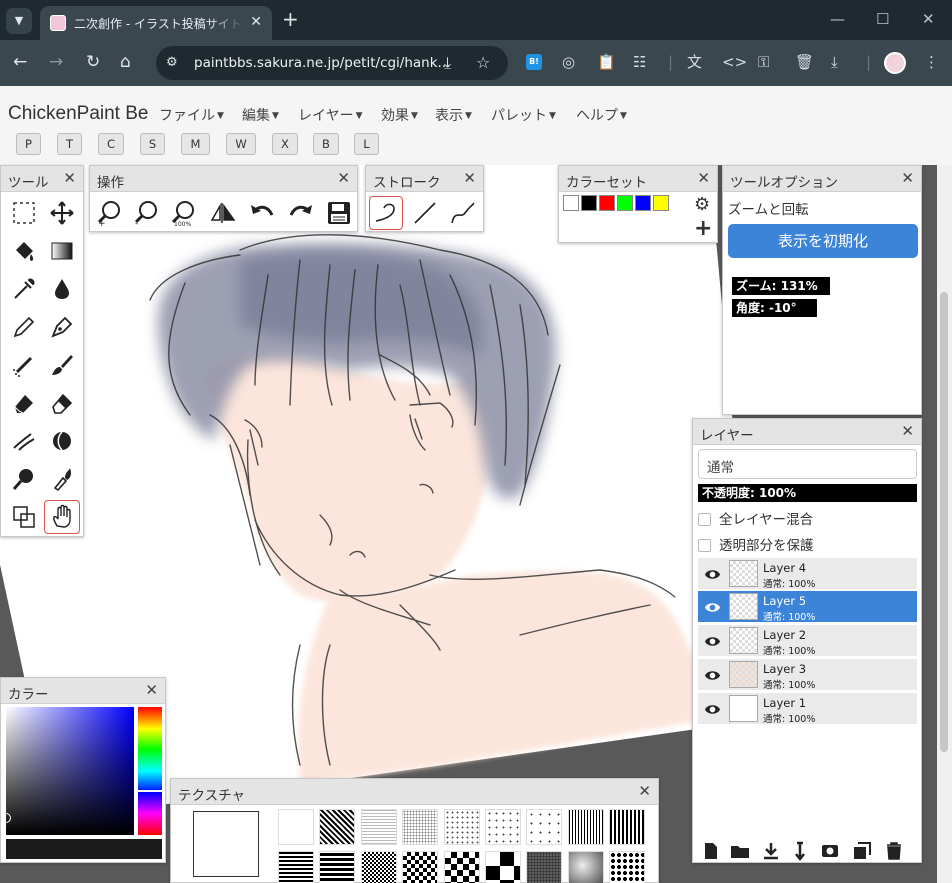 Image resolution: width=952 pixels, height=883 pixels. What do you see at coordinates (931, 62) in the screenshot?
I see `browser-menu-icon: ⋮` at bounding box center [931, 62].